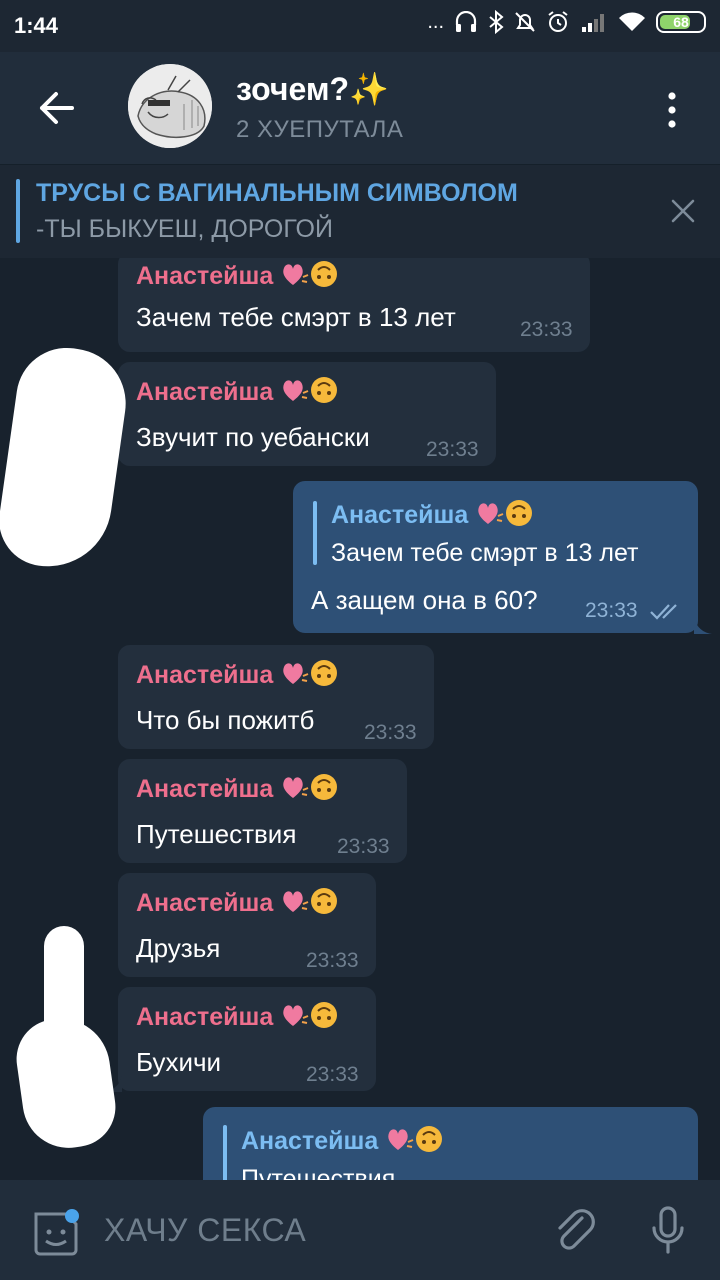  Describe the element at coordinates (576, 1232) in the screenshot. I see `attach-icon` at that location.